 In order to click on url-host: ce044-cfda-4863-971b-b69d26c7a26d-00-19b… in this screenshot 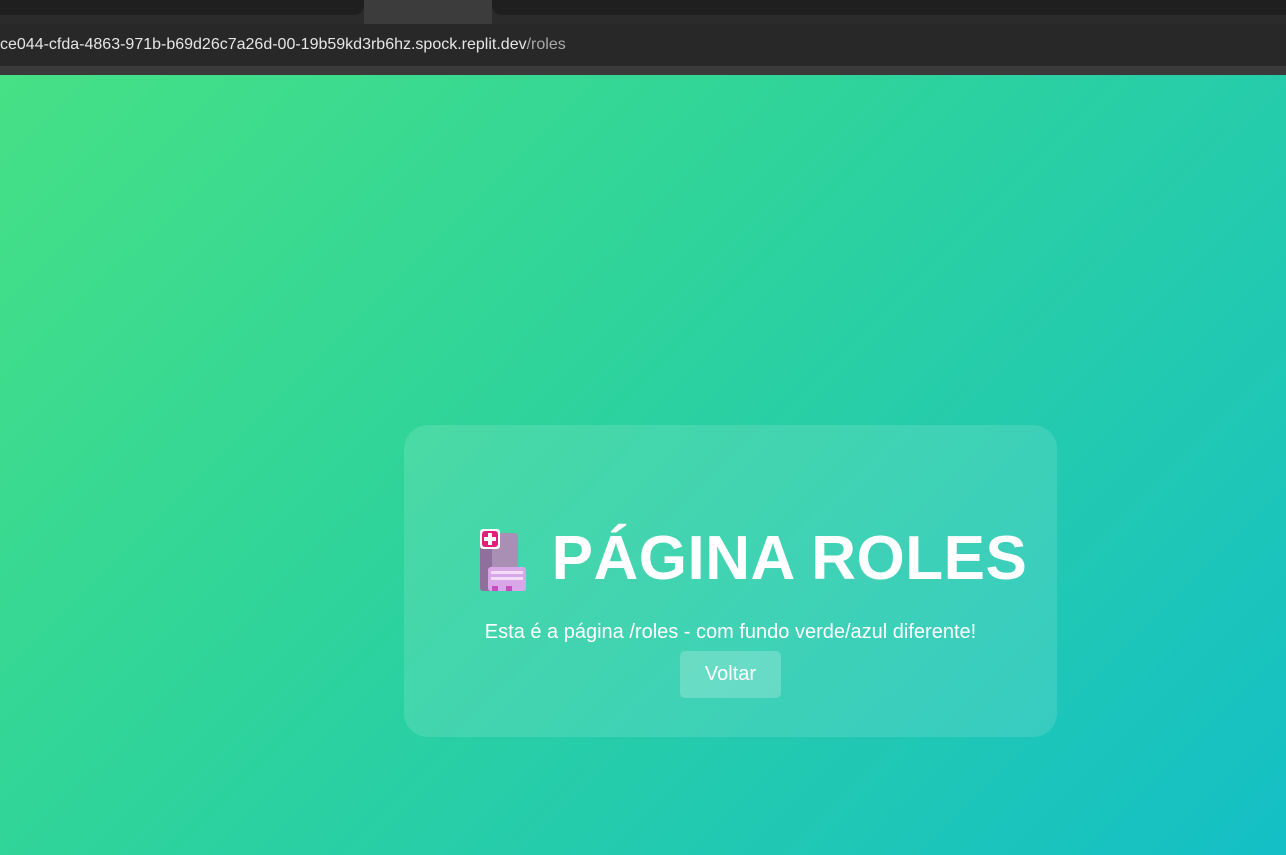, I will do `click(263, 44)`.